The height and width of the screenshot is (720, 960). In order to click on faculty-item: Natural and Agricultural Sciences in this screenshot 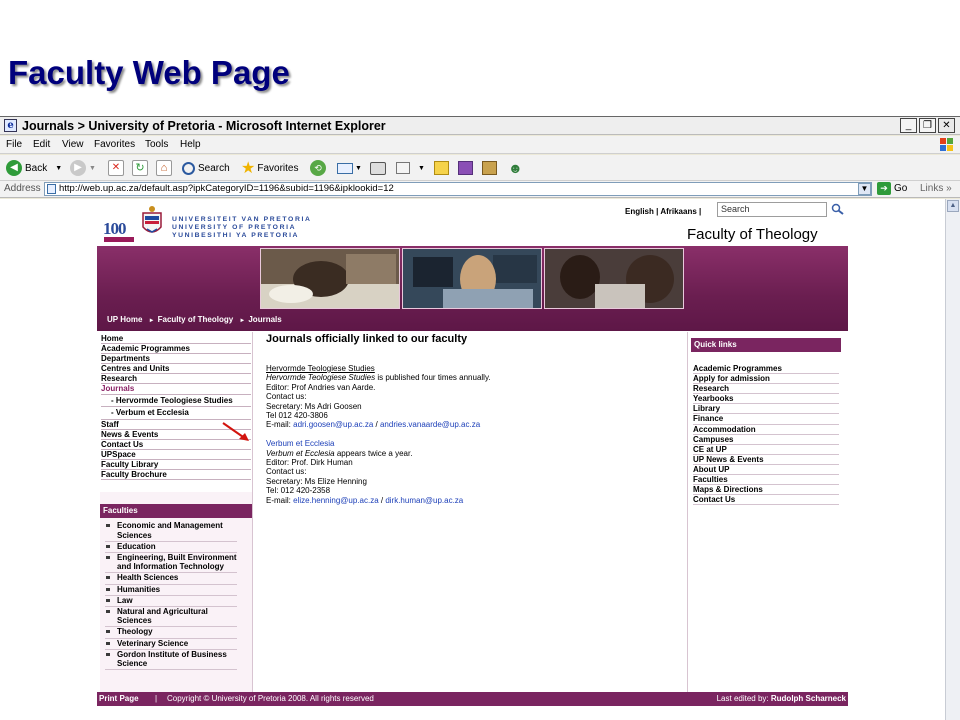, I will do `click(171, 617)`.